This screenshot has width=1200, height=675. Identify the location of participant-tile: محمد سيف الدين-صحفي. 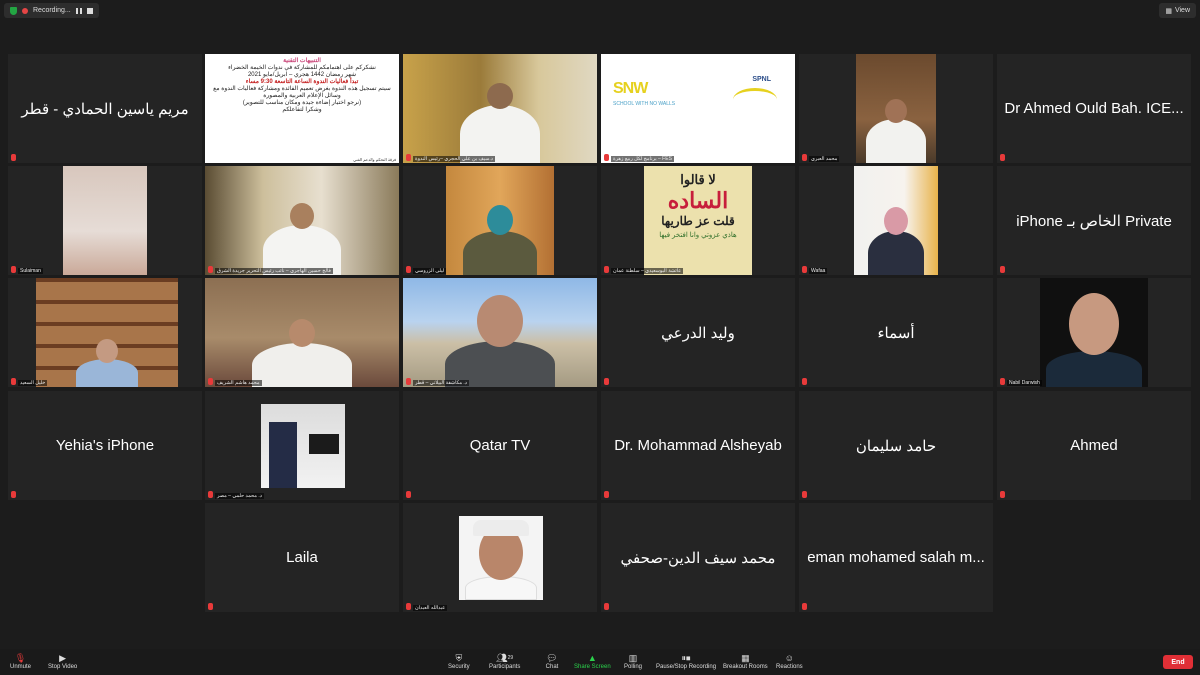
(698, 557).